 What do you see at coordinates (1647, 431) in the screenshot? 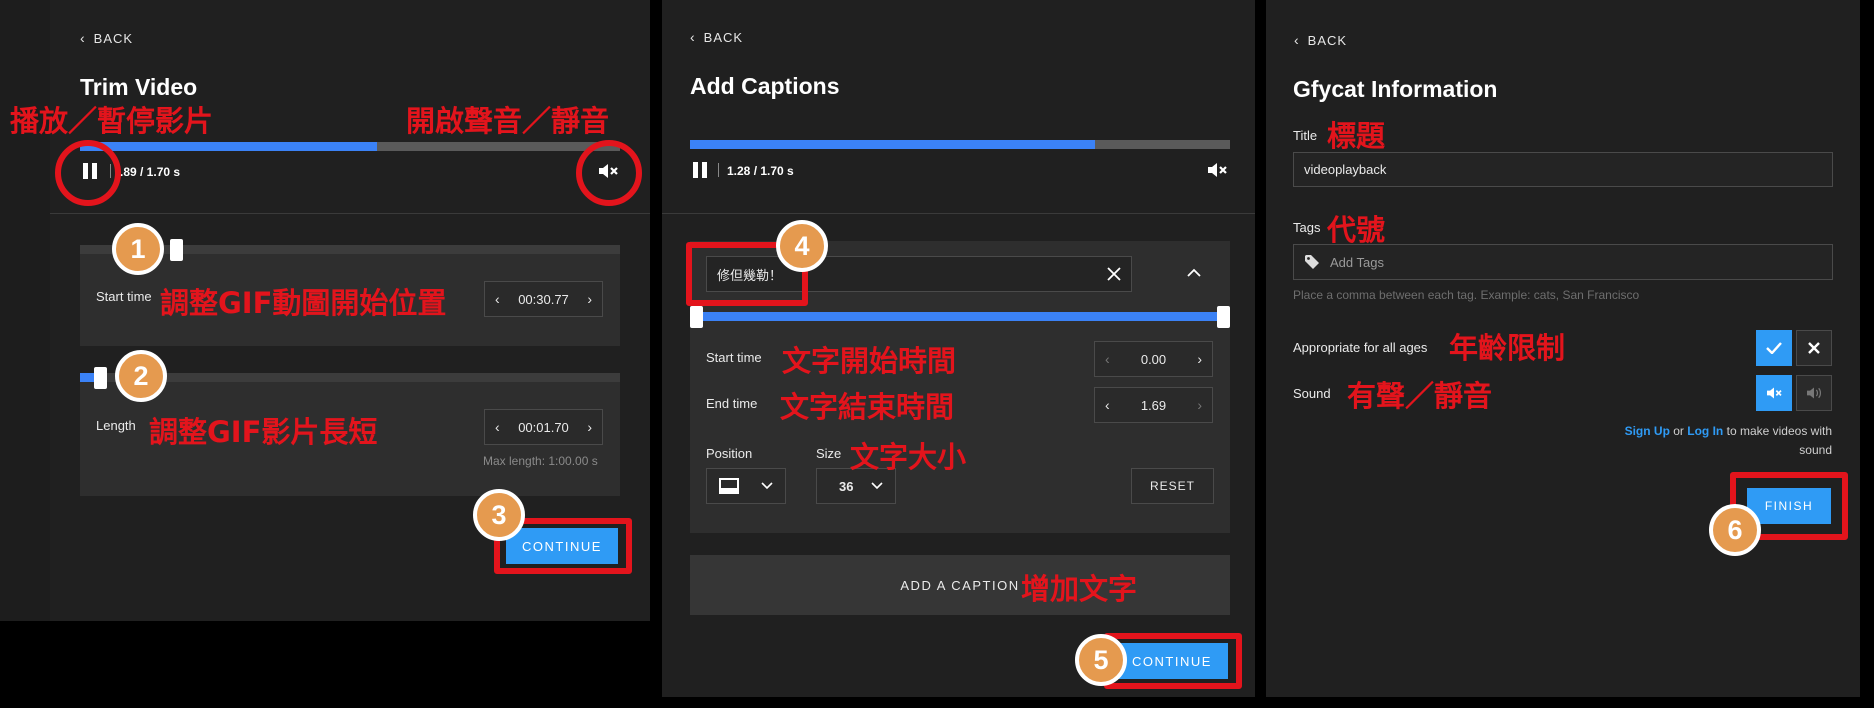
I see `signup-link: Sign Up` at bounding box center [1647, 431].